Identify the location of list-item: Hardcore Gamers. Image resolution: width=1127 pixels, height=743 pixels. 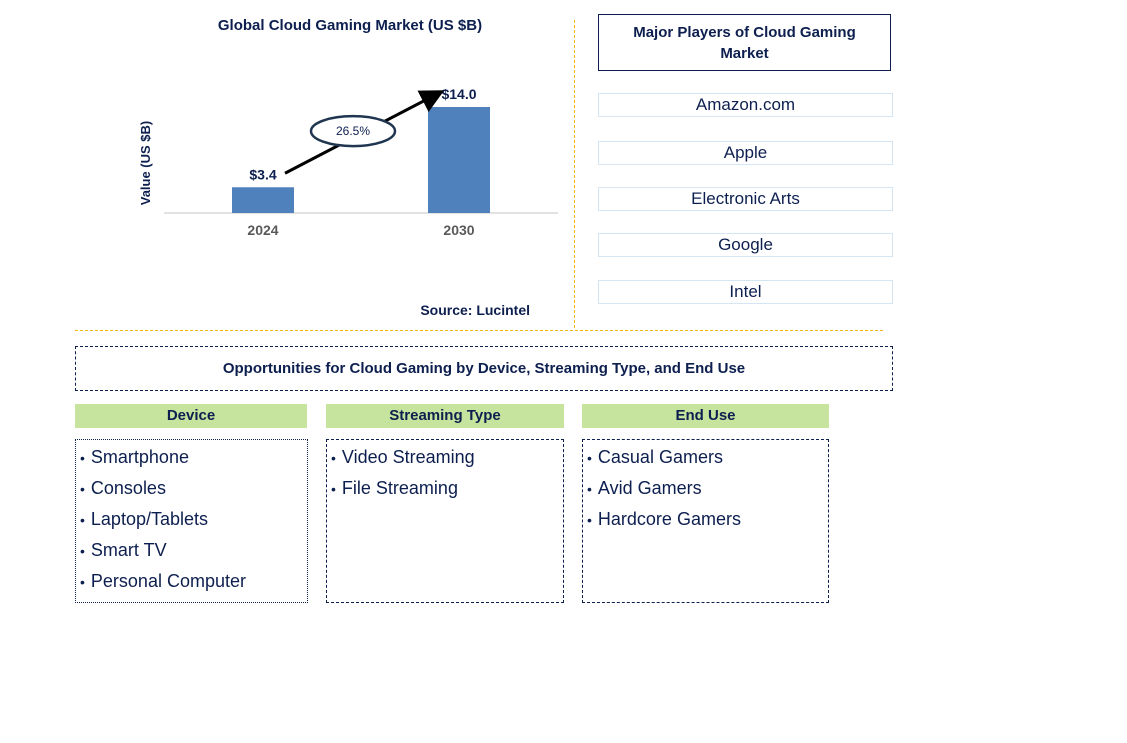
(707, 519).